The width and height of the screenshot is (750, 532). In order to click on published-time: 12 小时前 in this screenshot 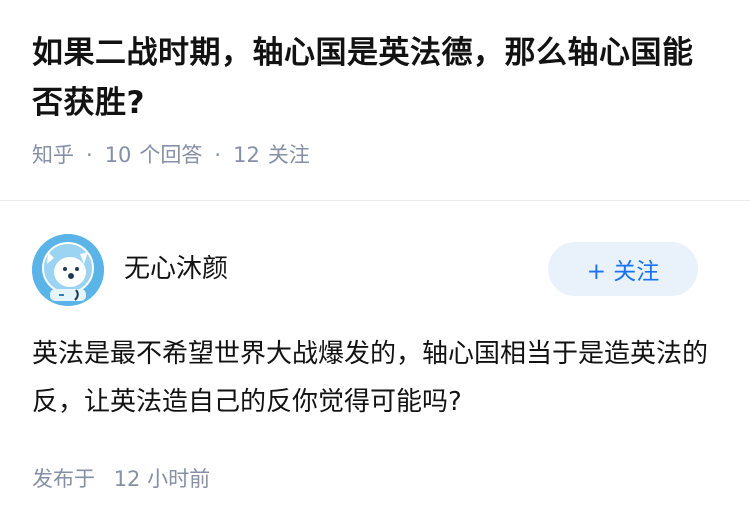, I will do `click(162, 479)`.